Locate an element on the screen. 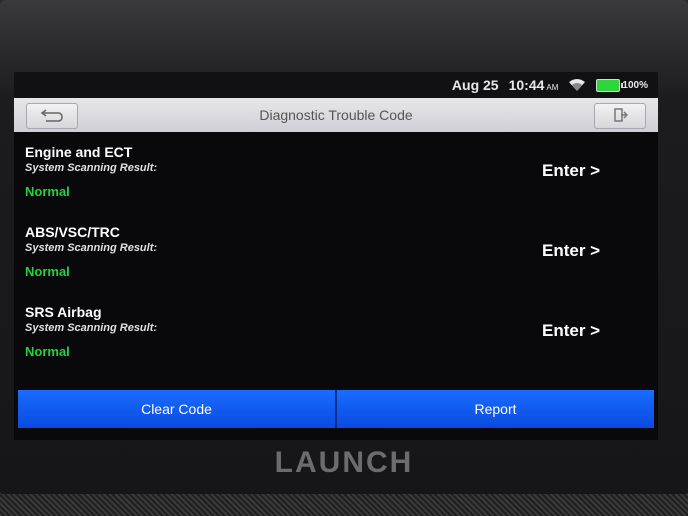 Image resolution: width=688 pixels, height=516 pixels. device-grip is located at coordinates (344, 505).